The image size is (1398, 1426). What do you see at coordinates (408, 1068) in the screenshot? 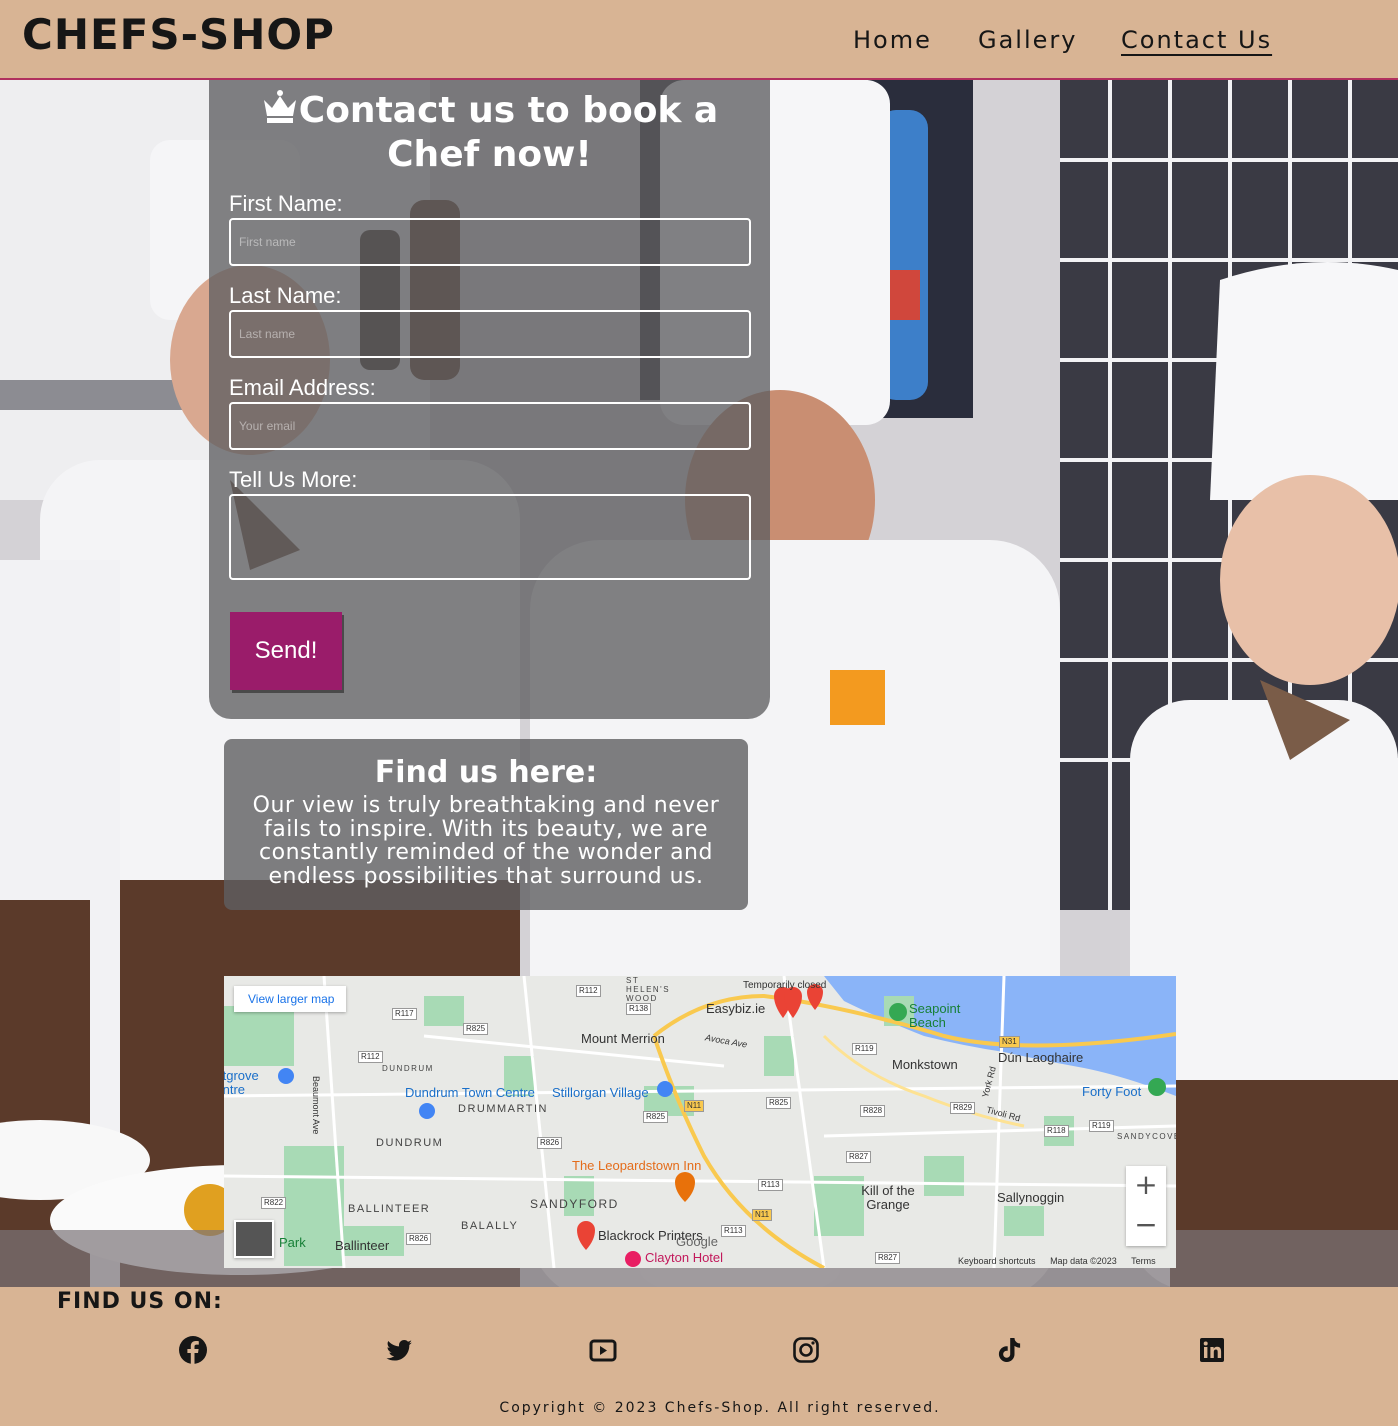
I see `map-label-dundrum-small: DUNDRUM` at bounding box center [408, 1068].